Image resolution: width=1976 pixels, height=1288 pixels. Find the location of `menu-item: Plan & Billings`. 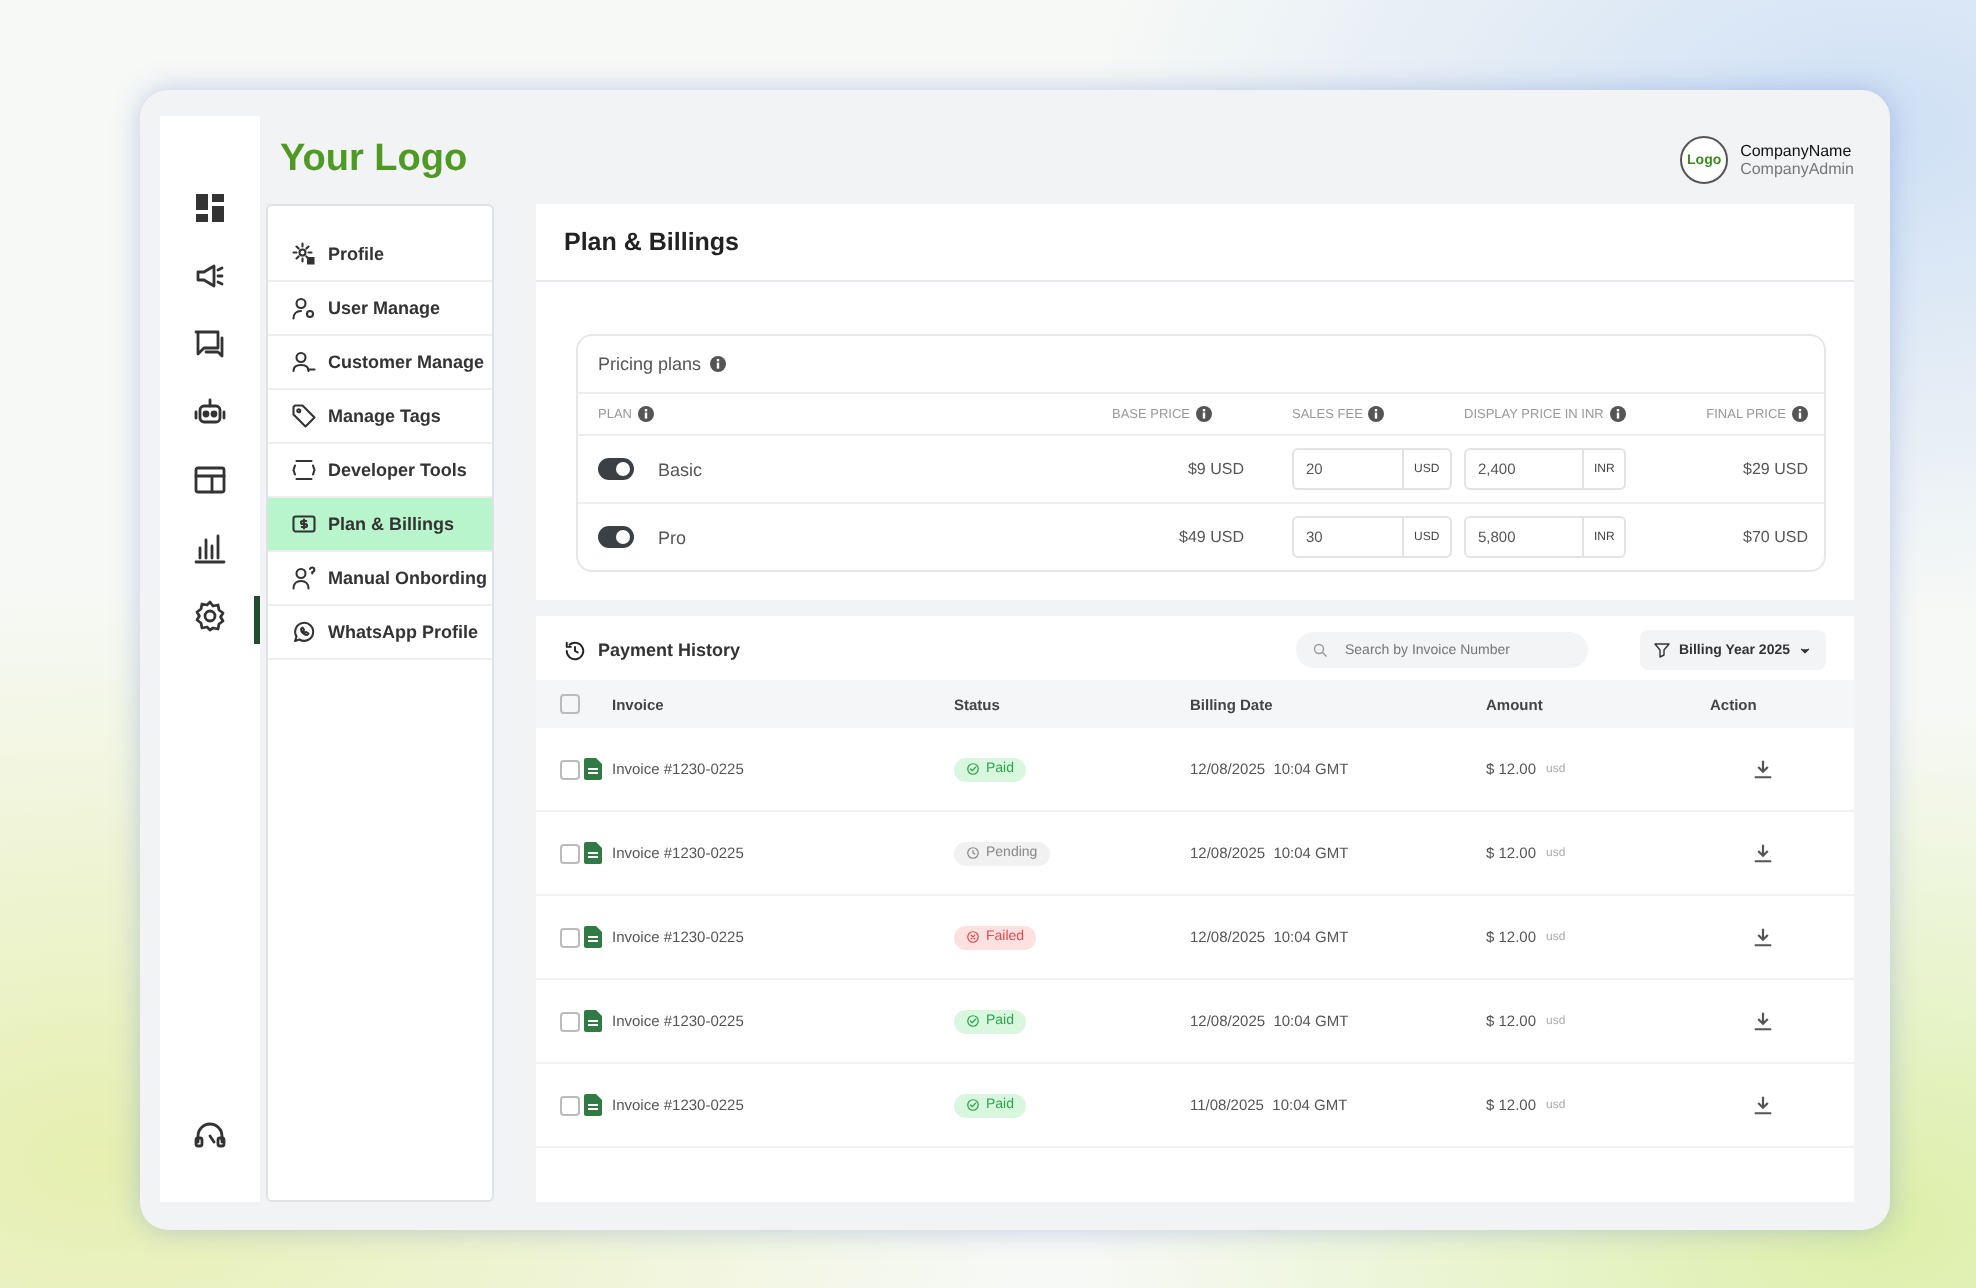

menu-item: Plan & Billings is located at coordinates (380, 525).